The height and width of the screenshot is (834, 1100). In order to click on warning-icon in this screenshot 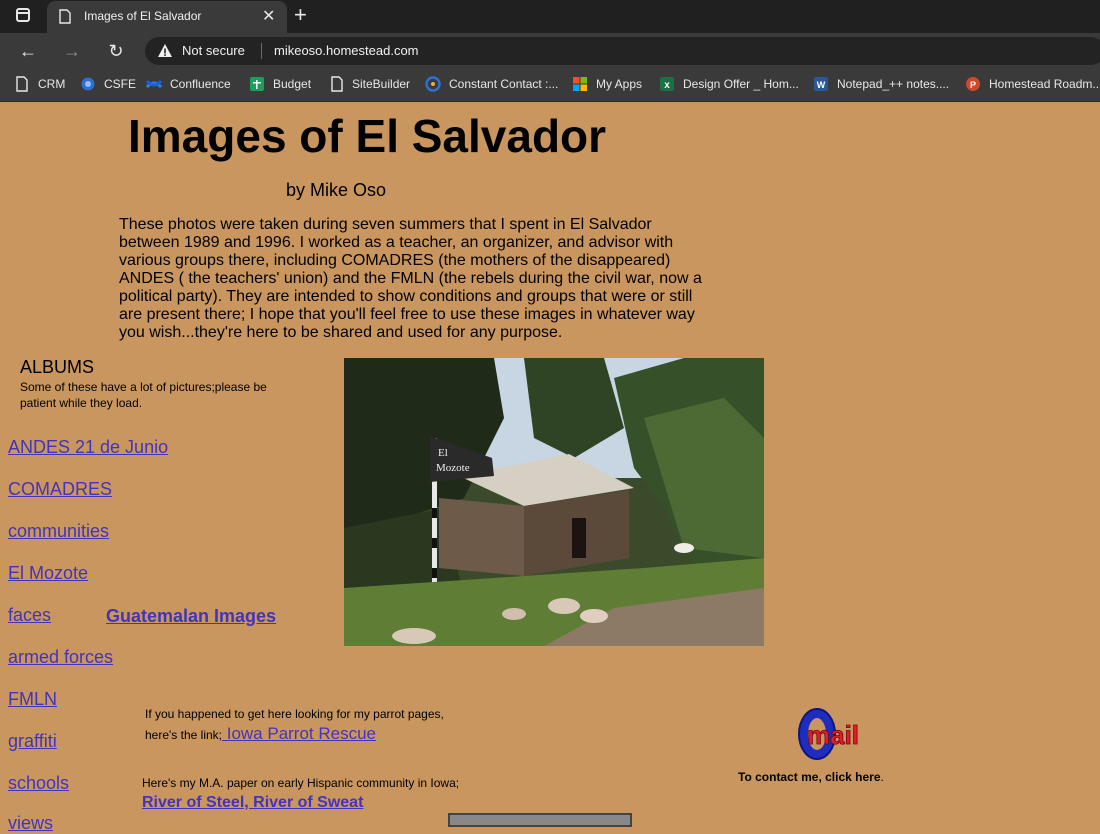, I will do `click(165, 50)`.